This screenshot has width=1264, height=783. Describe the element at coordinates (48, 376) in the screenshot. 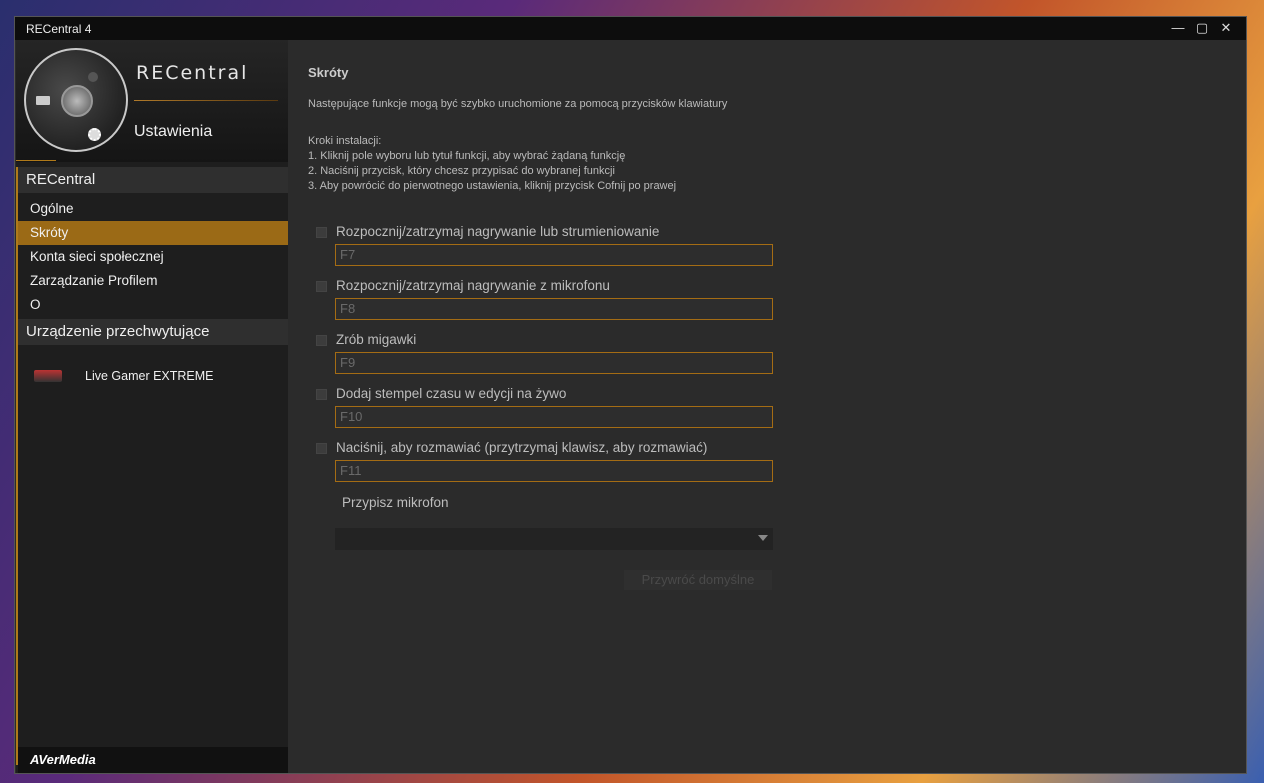

I see `capture-device-icon` at that location.